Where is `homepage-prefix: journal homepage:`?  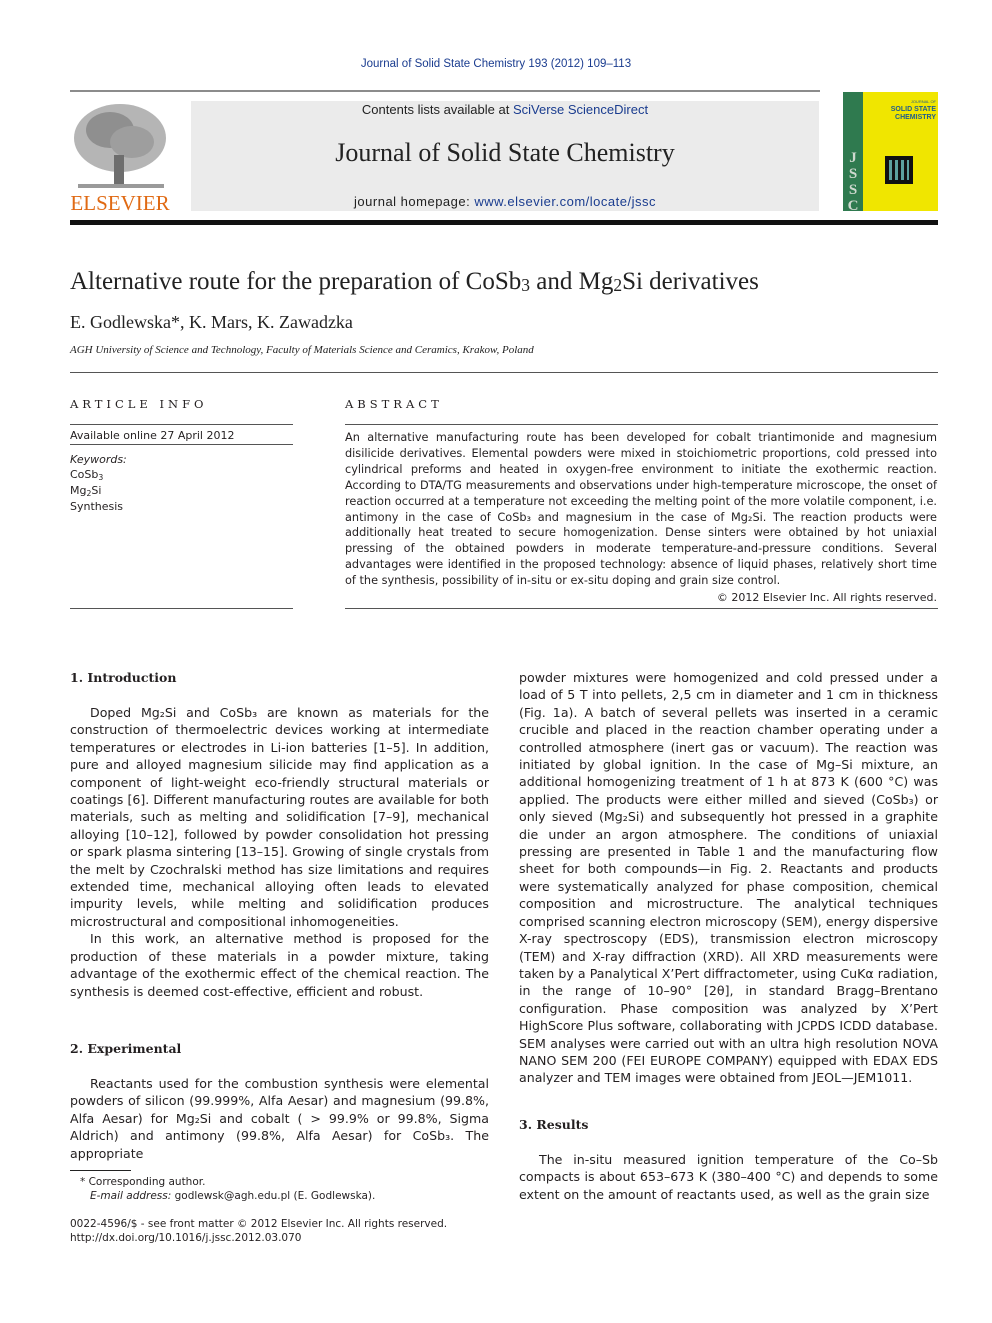 homepage-prefix: journal homepage: is located at coordinates (414, 201).